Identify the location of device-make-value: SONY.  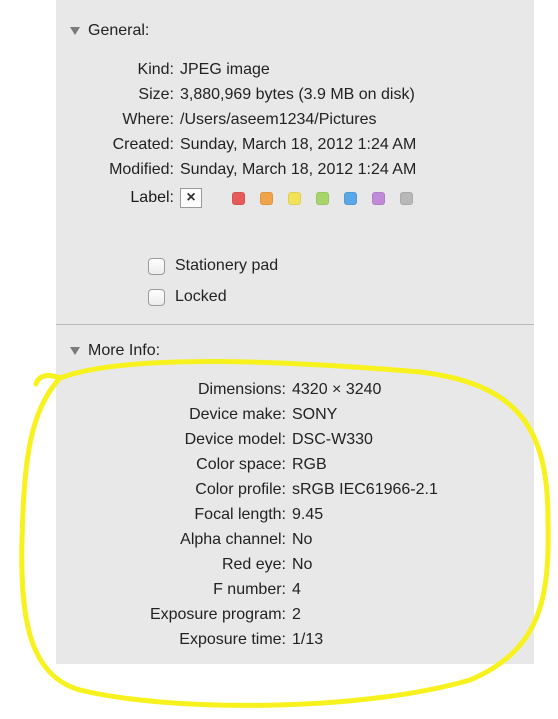
(315, 414).